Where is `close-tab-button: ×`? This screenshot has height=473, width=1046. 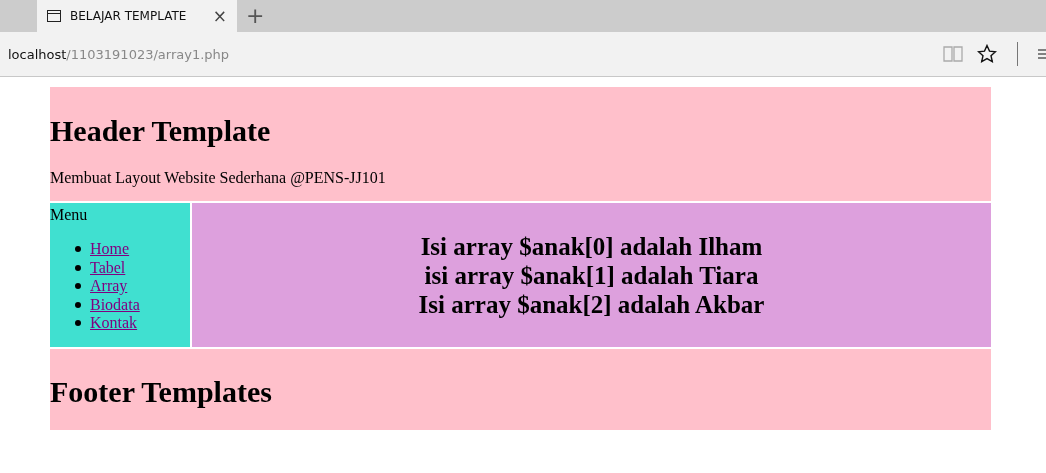 close-tab-button: × is located at coordinates (219, 16).